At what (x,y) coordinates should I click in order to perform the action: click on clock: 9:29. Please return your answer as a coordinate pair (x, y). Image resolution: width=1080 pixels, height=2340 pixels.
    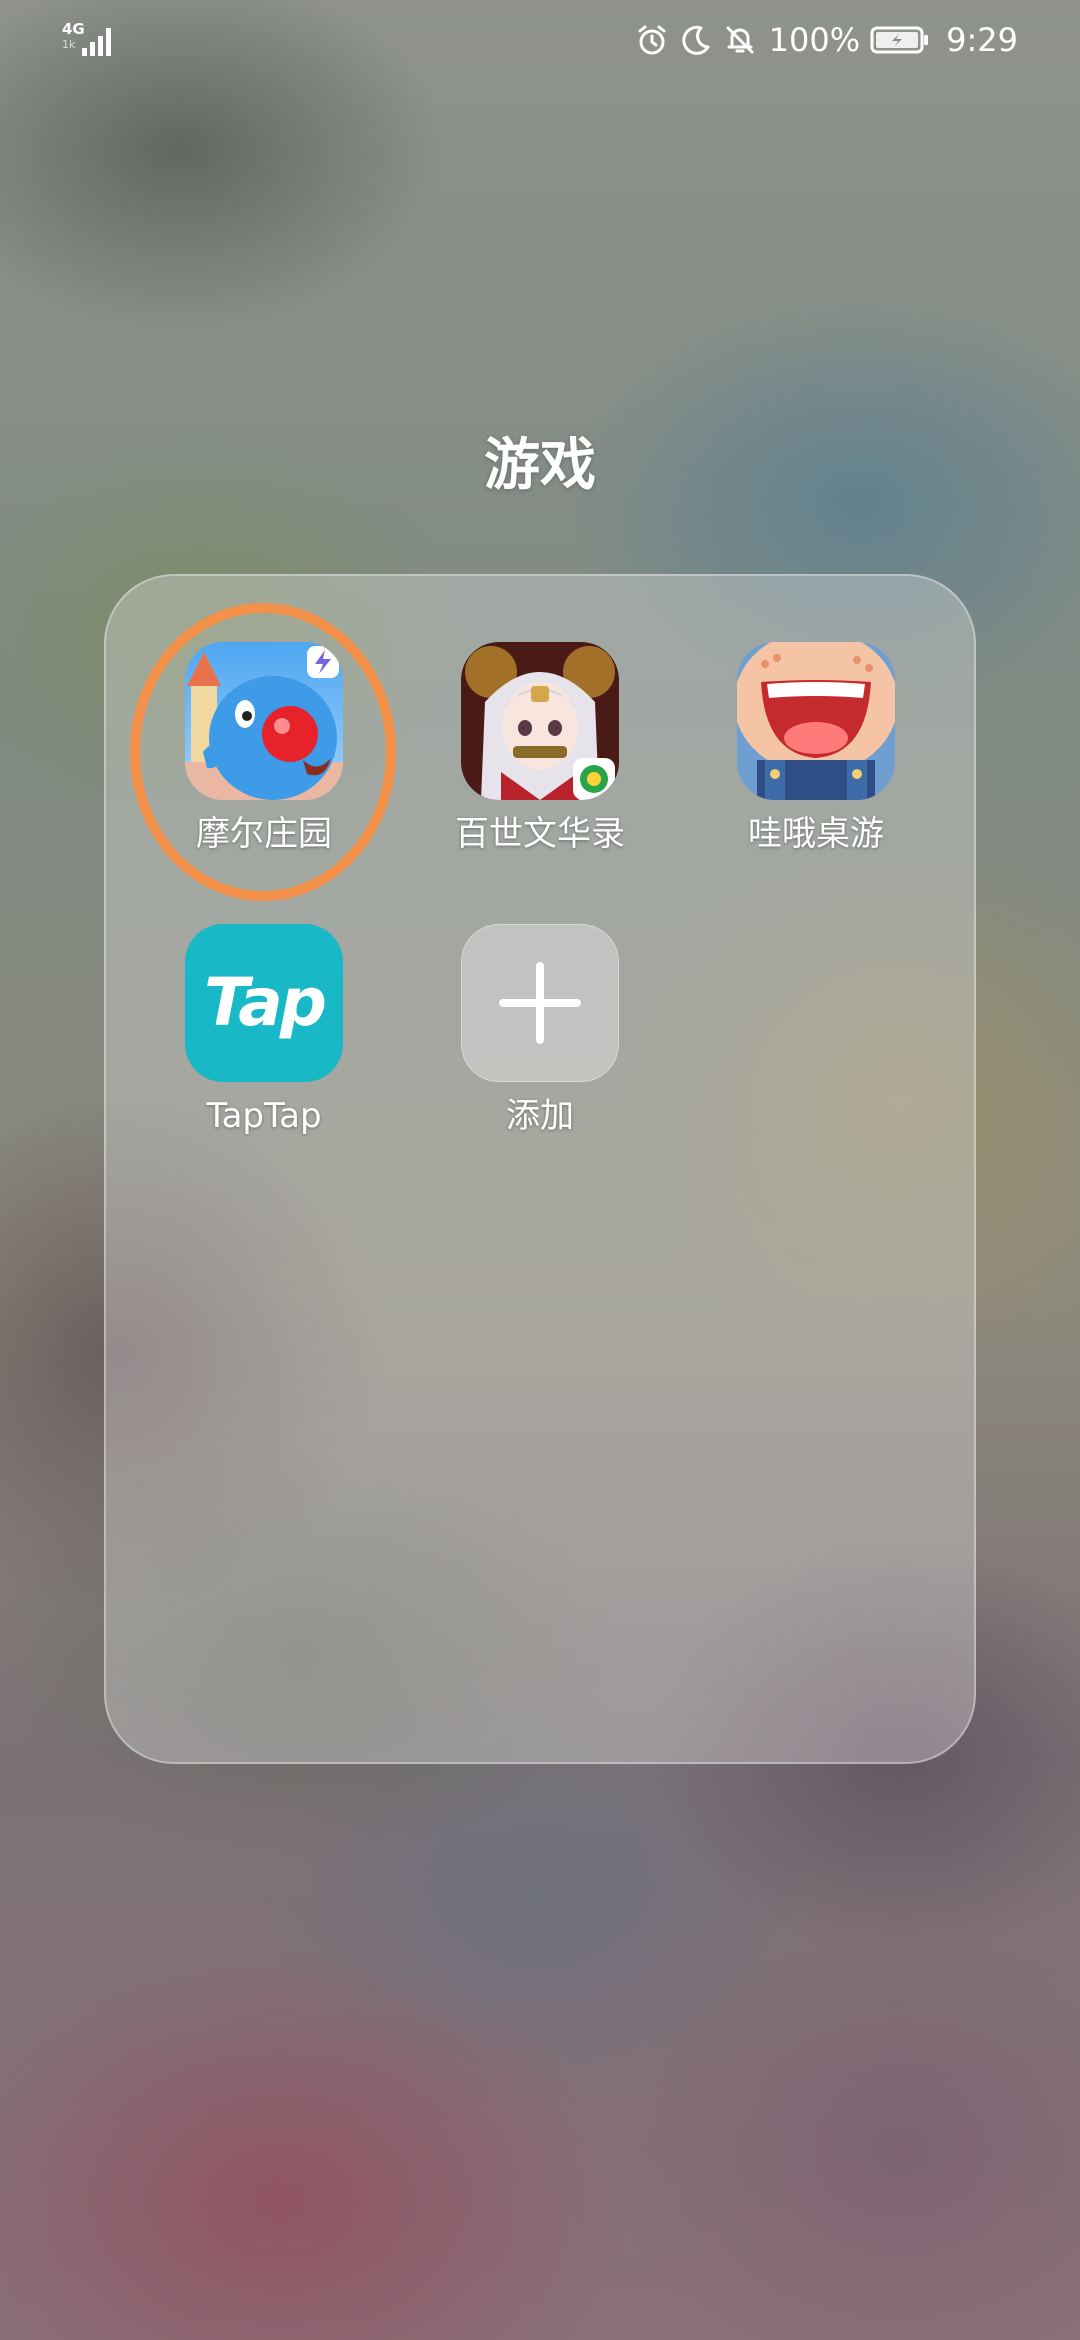
    Looking at the image, I should click on (982, 40).